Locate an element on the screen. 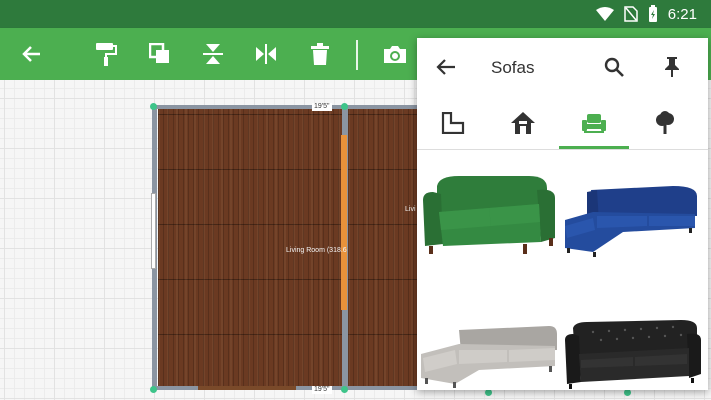 Image resolution: width=711 pixels, height=400 pixels. battery-charging-icon is located at coordinates (652, 13).